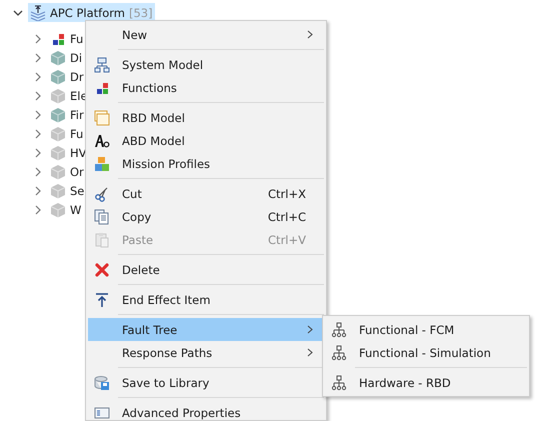 The height and width of the screenshot is (421, 535). Describe the element at coordinates (102, 270) in the screenshot. I see `delete-icon` at that location.